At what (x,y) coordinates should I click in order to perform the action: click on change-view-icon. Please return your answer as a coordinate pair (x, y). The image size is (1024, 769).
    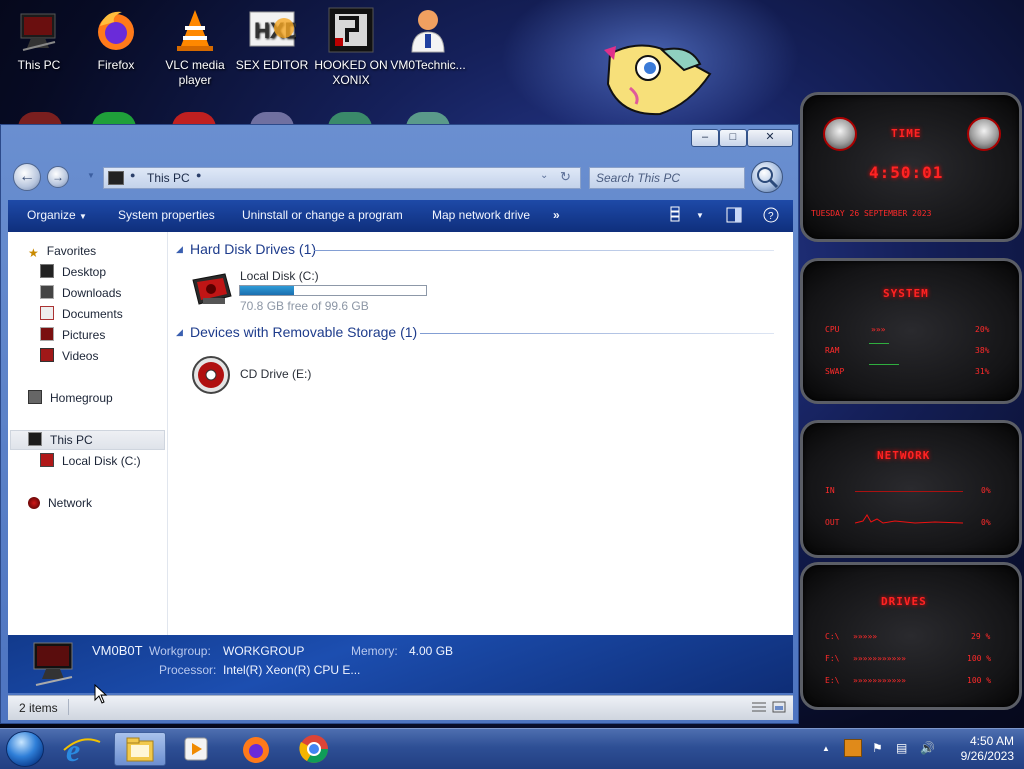
    Looking at the image, I should click on (675, 215).